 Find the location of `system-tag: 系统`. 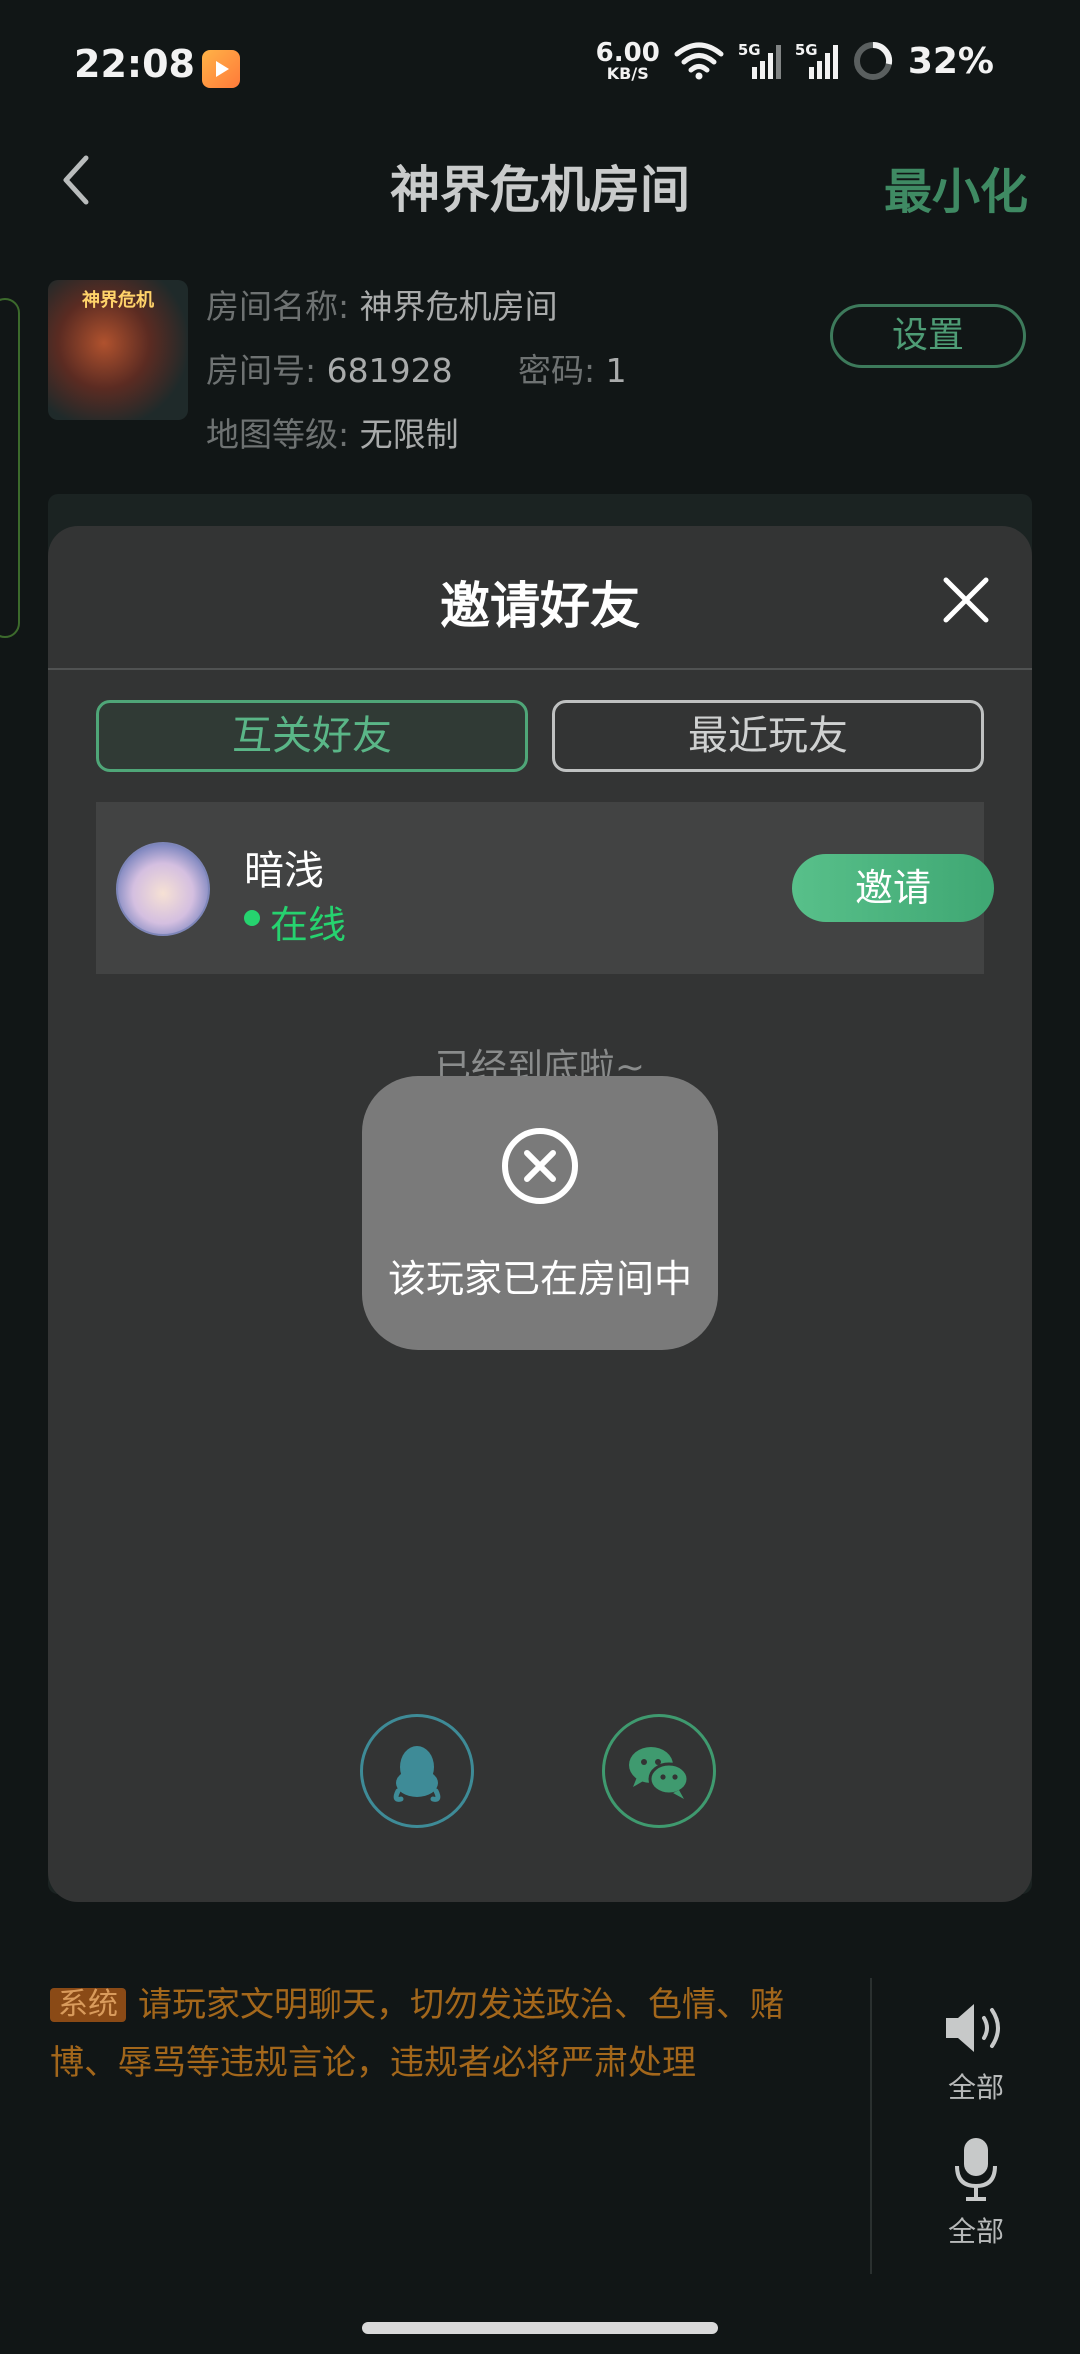

system-tag: 系统 is located at coordinates (88, 2005).